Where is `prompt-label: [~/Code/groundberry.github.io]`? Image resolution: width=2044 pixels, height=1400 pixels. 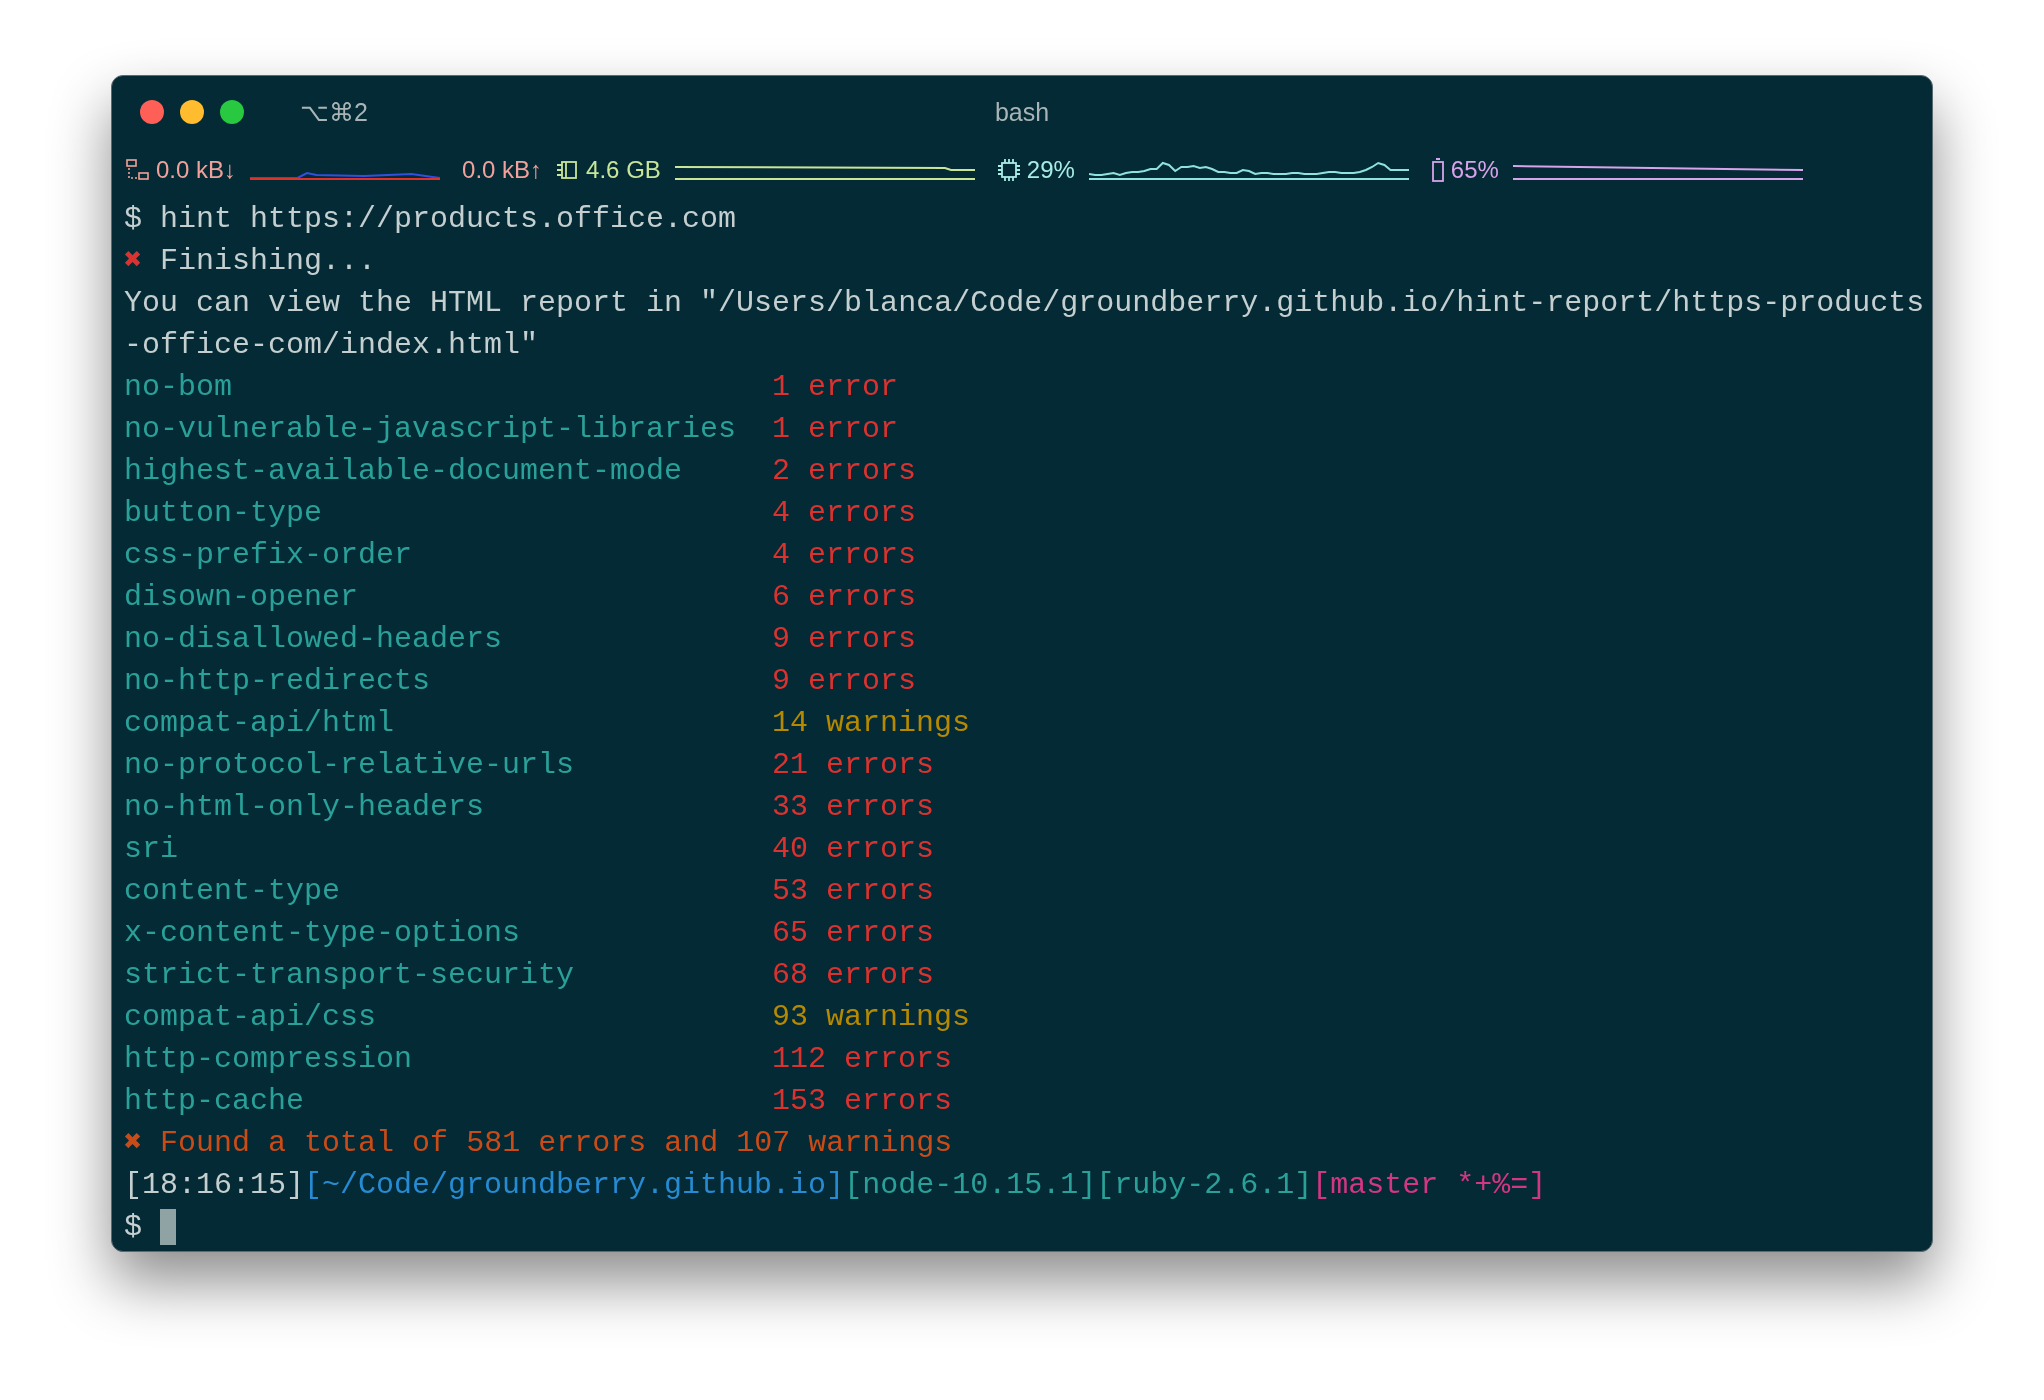 prompt-label: [~/Code/groundberry.github.io] is located at coordinates (574, 1185).